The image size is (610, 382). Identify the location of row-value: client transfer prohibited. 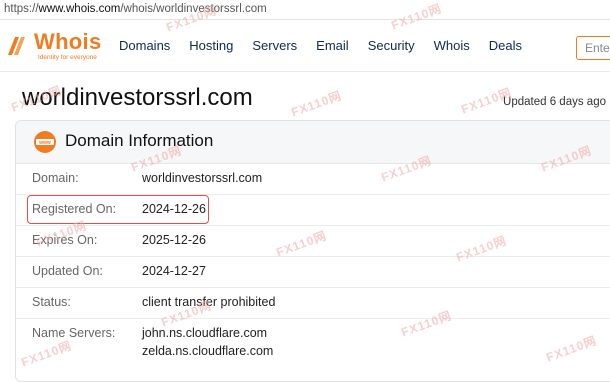
(209, 302).